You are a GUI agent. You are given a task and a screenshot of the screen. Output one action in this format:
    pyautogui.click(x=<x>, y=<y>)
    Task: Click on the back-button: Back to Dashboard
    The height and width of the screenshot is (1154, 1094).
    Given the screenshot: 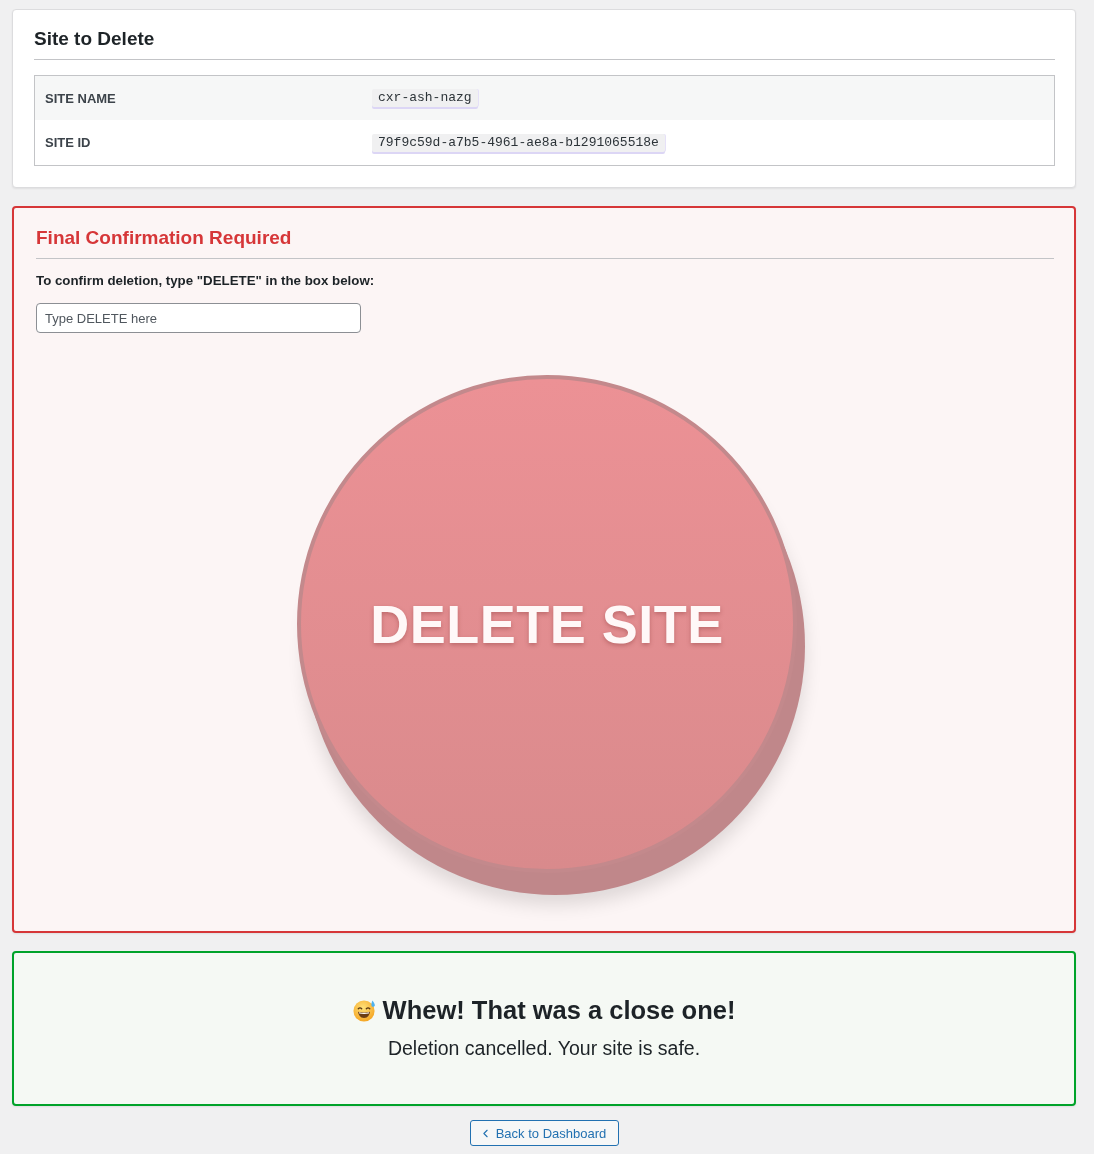 What is the action you would take?
    pyautogui.click(x=544, y=1133)
    